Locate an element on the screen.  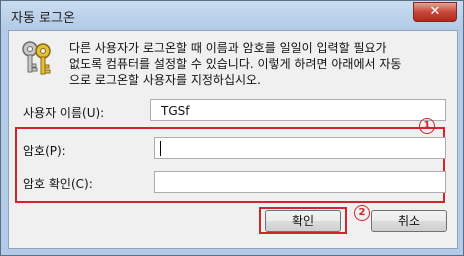
ok-button: 확인 is located at coordinates (303, 221).